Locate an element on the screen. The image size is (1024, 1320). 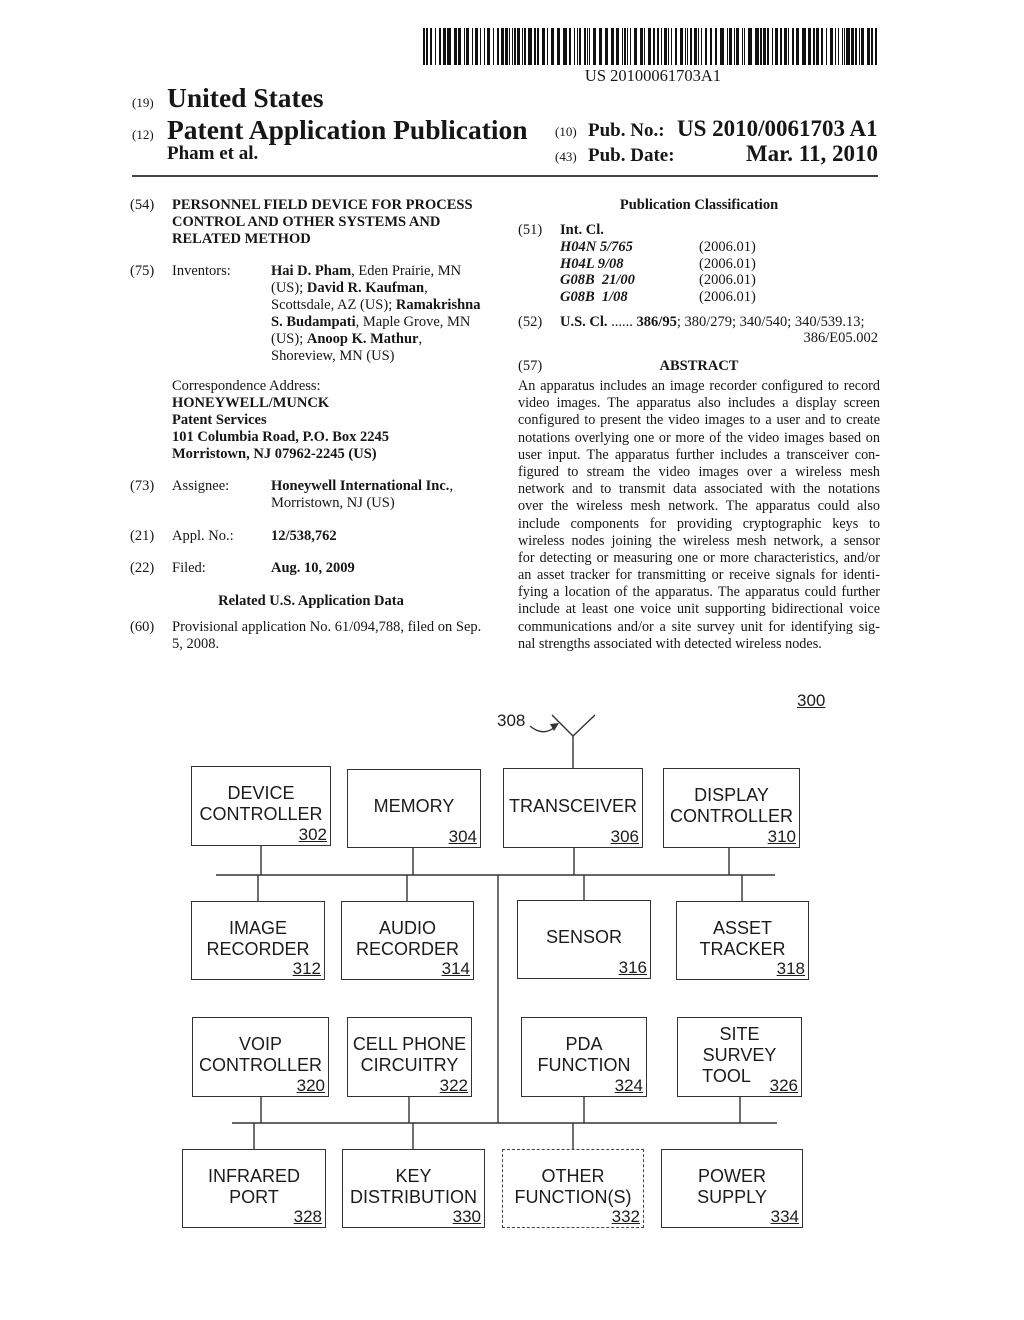
component-label: AUDIO is located at coordinates (407, 927).